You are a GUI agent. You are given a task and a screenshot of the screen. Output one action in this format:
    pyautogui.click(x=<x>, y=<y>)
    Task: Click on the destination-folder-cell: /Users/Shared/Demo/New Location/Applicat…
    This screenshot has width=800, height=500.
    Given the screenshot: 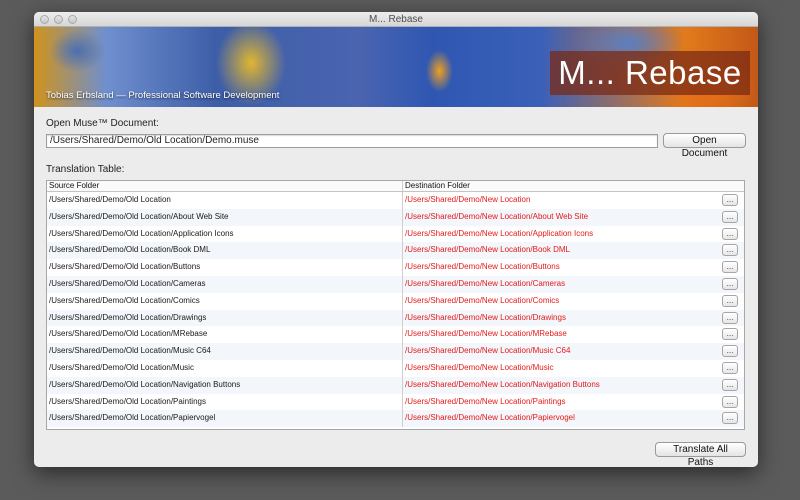 What is the action you would take?
    pyautogui.click(x=573, y=234)
    